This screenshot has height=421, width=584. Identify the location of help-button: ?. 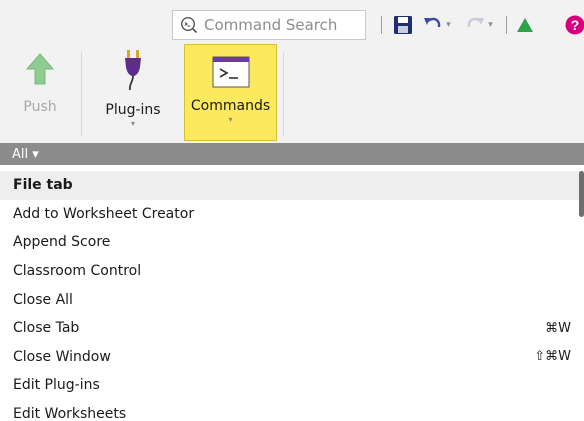
(574, 25).